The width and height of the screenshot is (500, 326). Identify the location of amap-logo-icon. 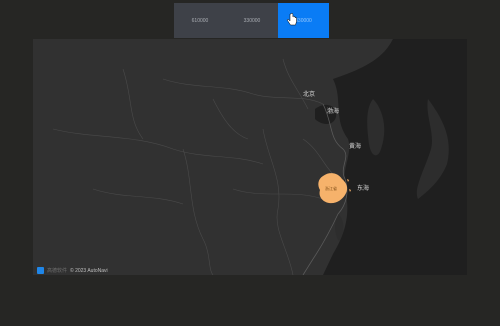
(40, 270).